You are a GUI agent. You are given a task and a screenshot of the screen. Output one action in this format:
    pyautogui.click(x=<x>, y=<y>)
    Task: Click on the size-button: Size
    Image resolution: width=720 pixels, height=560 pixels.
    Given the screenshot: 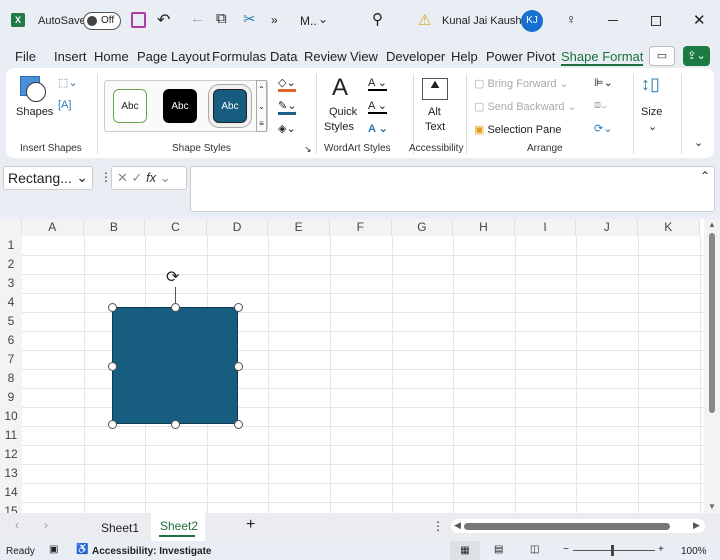 What is the action you would take?
    pyautogui.click(x=651, y=112)
    